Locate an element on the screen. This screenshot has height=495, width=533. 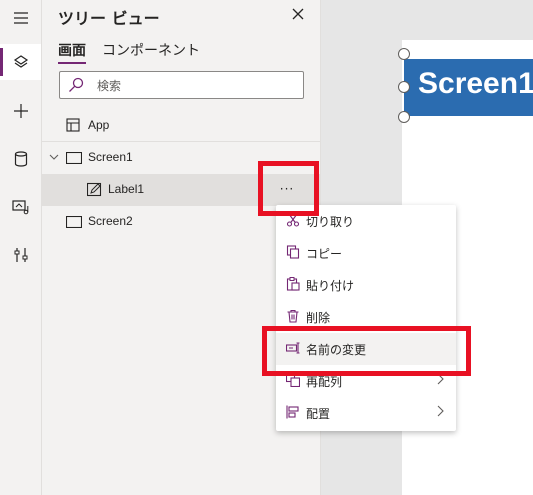
tab-screens: 画面 is located at coordinates (72, 52).